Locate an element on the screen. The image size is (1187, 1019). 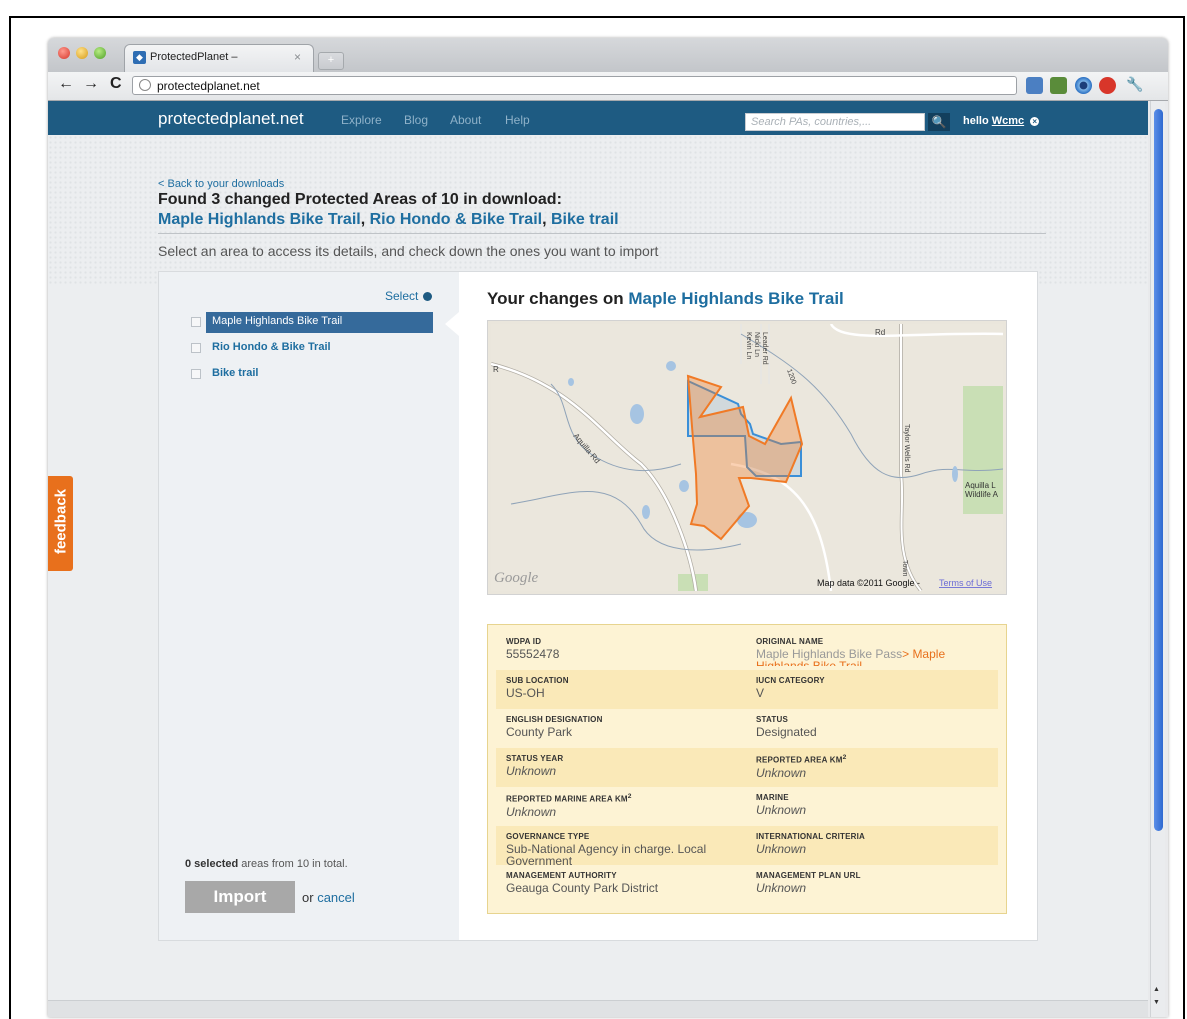
browser-toolbar: ← → C protectedplanet.net 🔧 is located at coordinates (608, 86).